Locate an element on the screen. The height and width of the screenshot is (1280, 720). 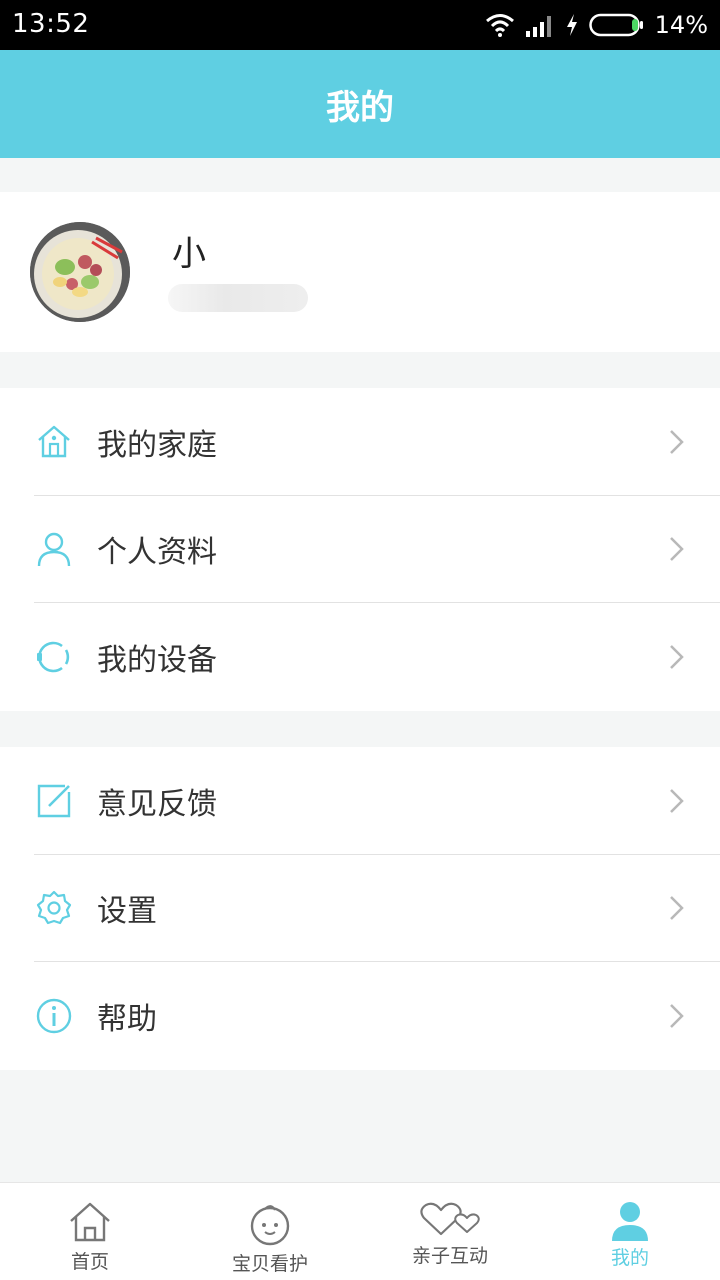
menu-item-profile-info: 个人资料 is located at coordinates (360, 550).